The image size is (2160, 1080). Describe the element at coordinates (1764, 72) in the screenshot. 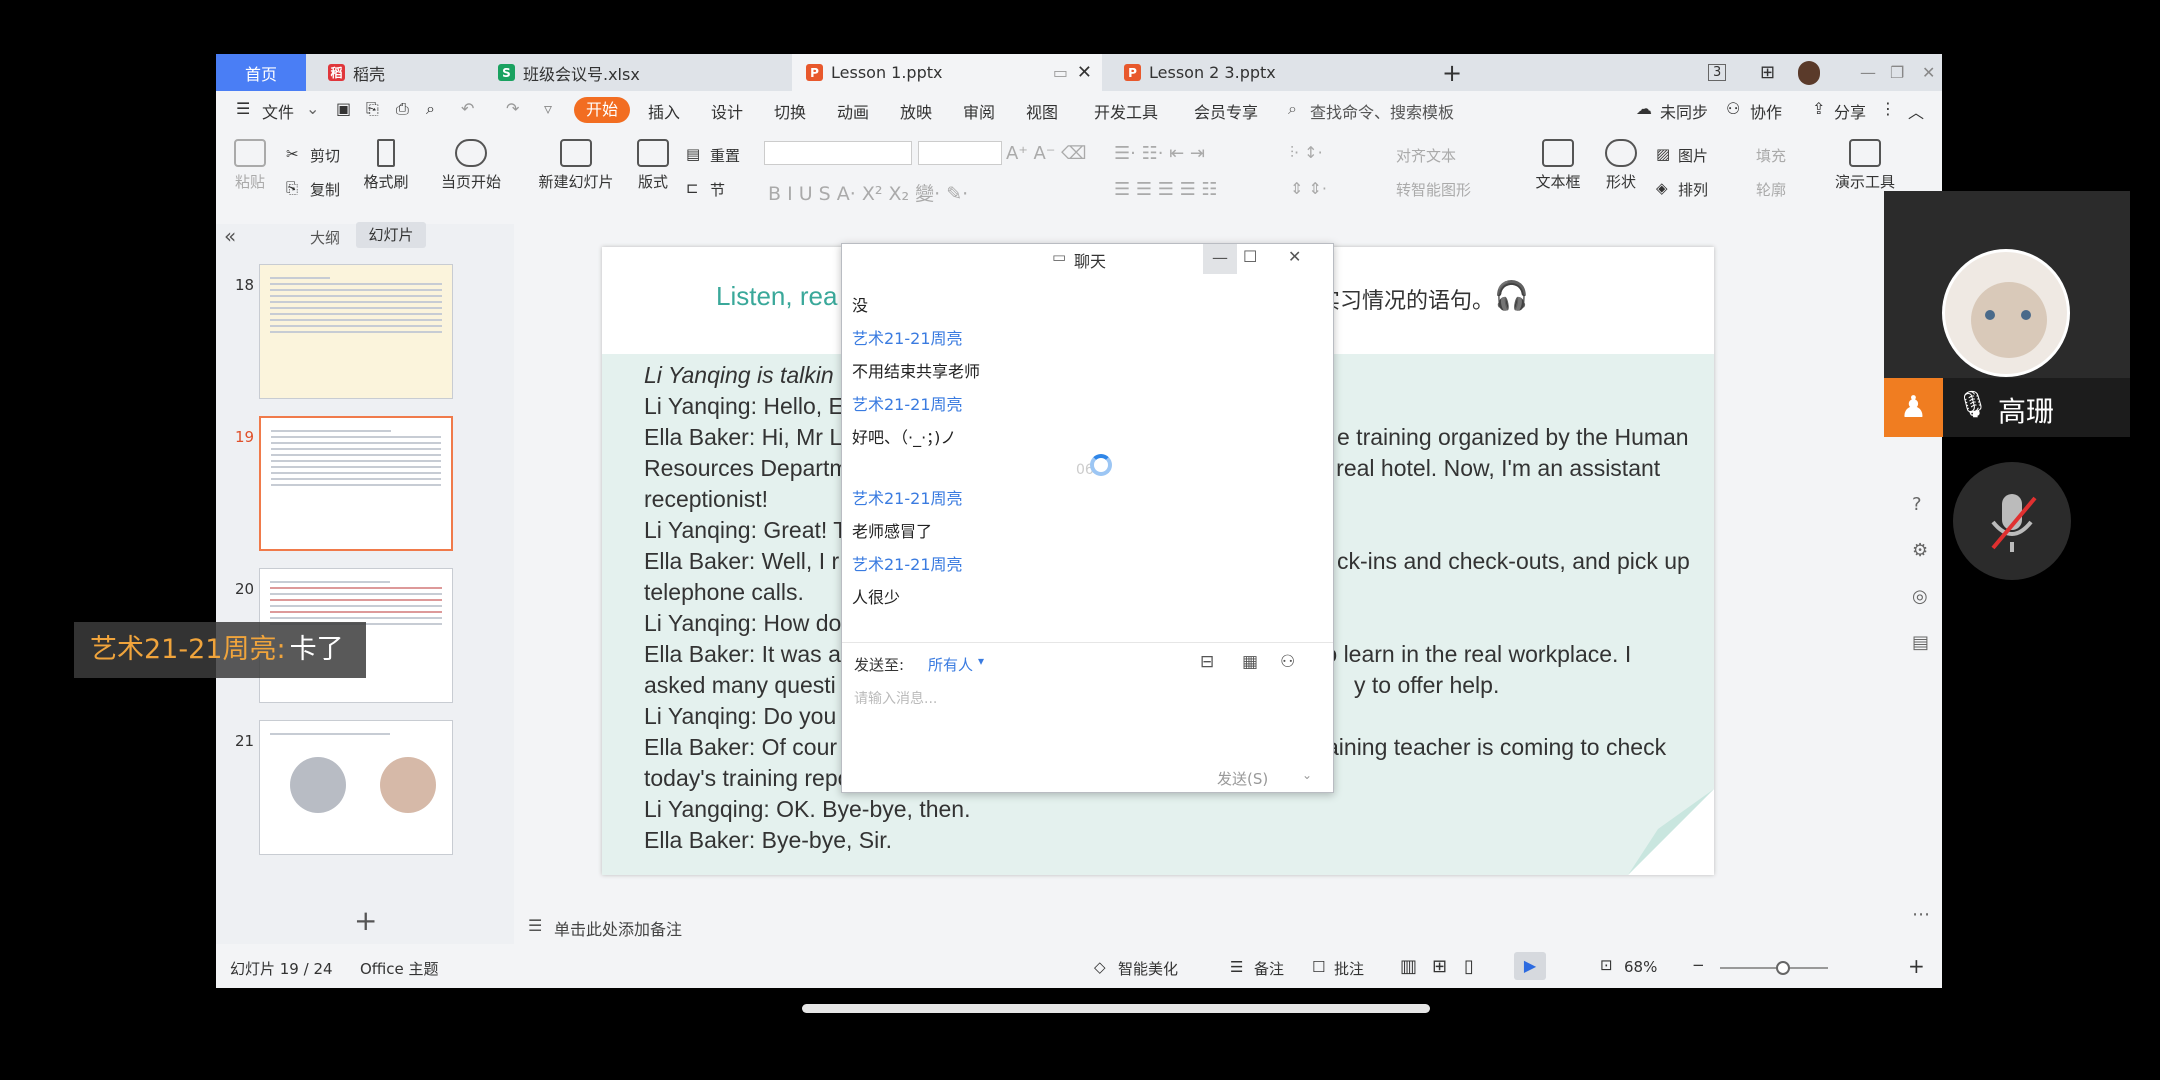

I see `grid-icon: ⊞` at that location.